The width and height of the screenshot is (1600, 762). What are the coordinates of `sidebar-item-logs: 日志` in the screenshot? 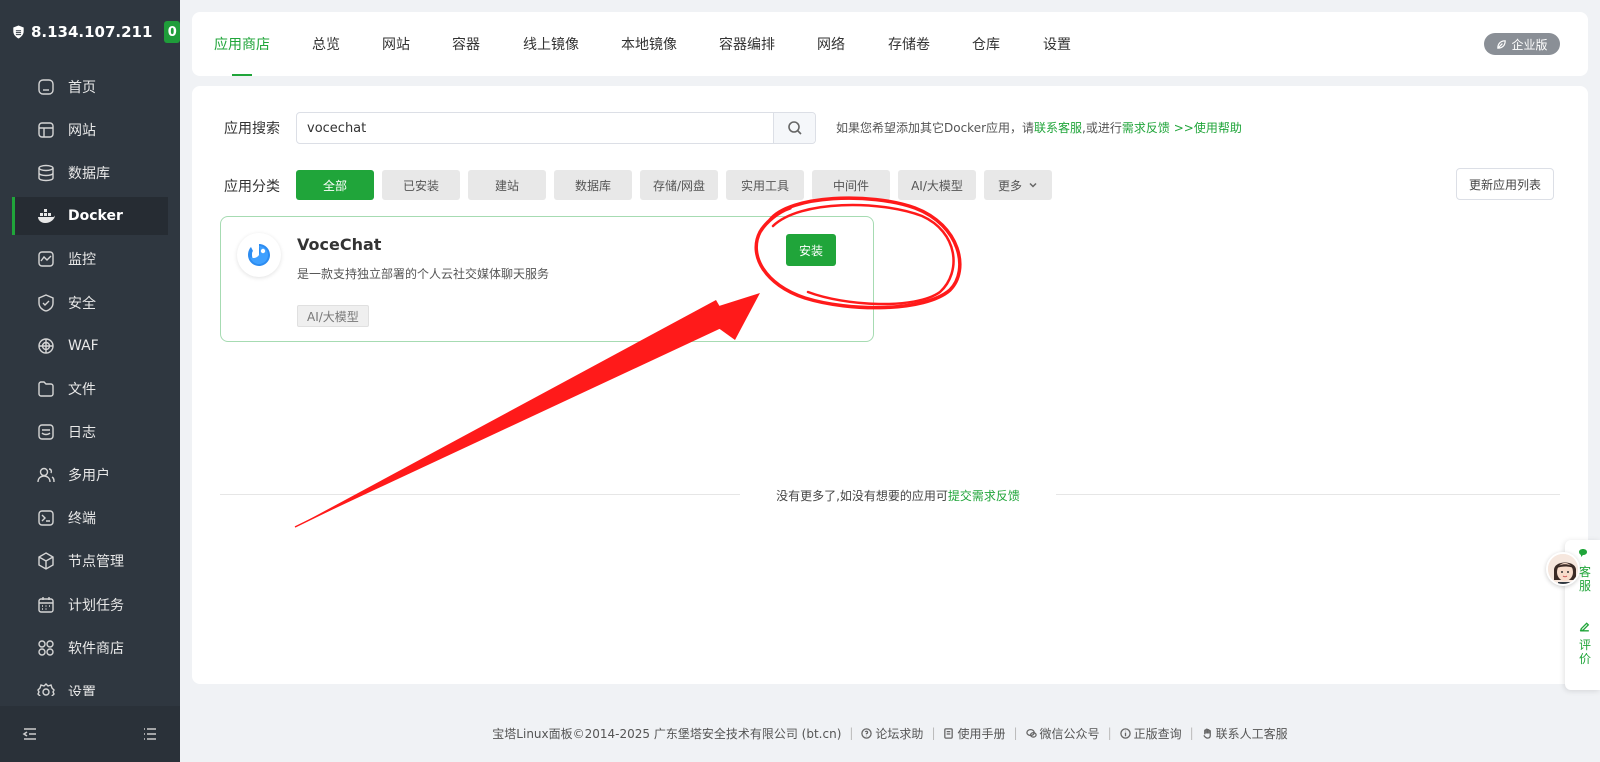 It's located at (90, 432).